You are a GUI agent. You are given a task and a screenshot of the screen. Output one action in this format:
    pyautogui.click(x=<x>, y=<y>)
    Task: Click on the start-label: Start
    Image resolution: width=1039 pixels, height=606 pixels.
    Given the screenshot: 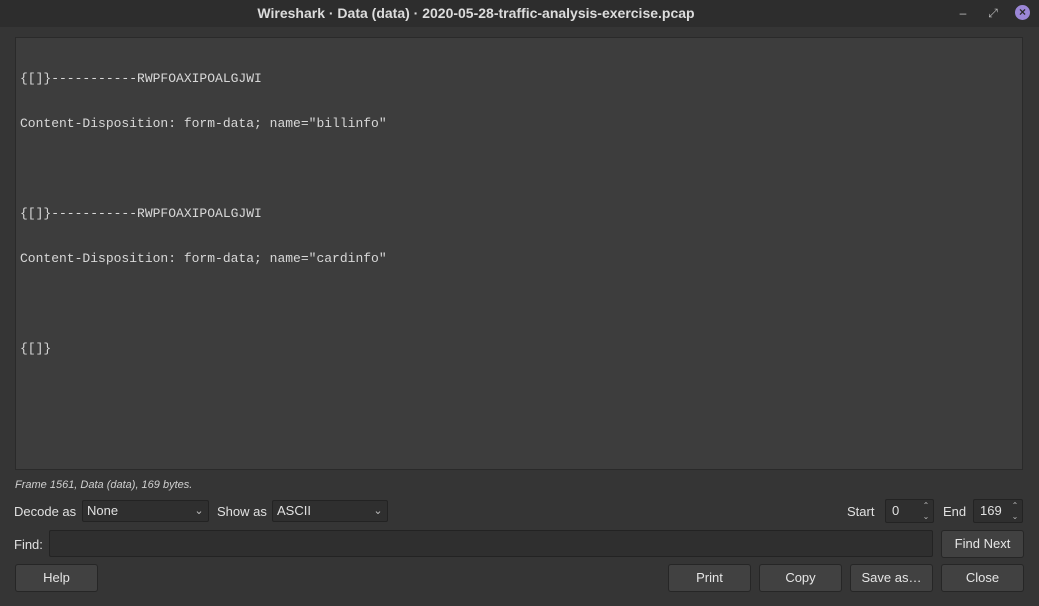 What is the action you would take?
    pyautogui.click(x=861, y=511)
    